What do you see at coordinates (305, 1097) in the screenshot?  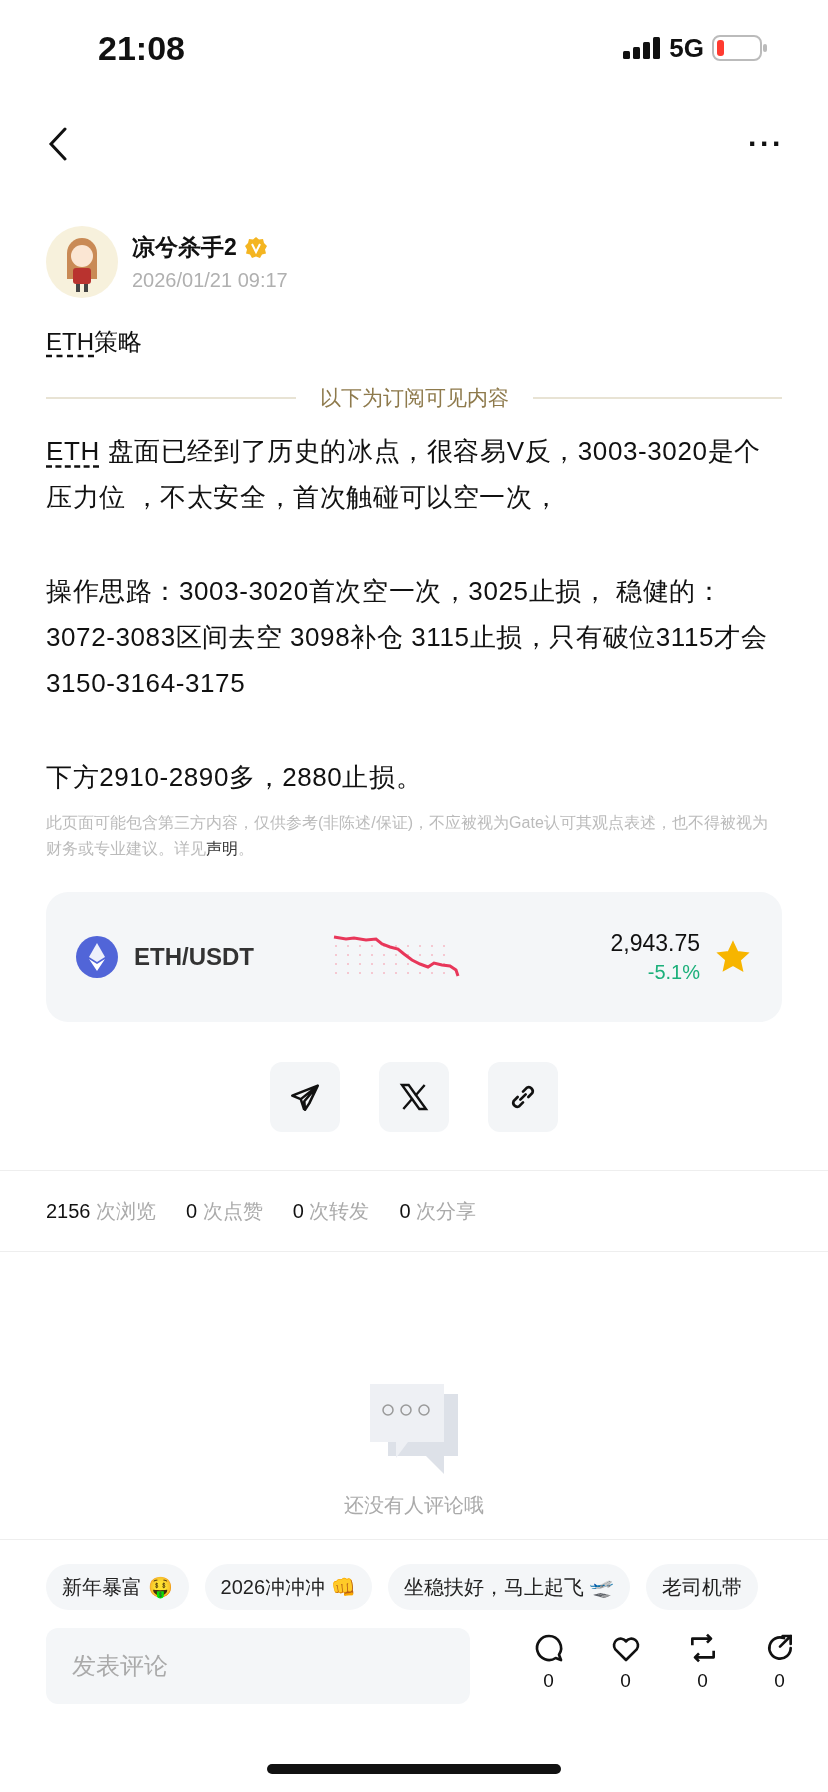 I see `telegram-share-button` at bounding box center [305, 1097].